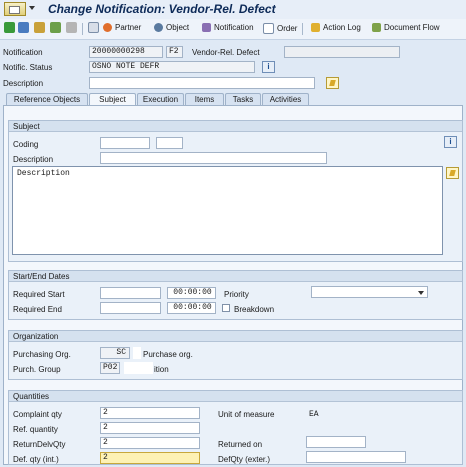 This screenshot has width=466, height=467. Describe the element at coordinates (235, 336) in the screenshot. I see `organization-group-title: Organization` at that location.